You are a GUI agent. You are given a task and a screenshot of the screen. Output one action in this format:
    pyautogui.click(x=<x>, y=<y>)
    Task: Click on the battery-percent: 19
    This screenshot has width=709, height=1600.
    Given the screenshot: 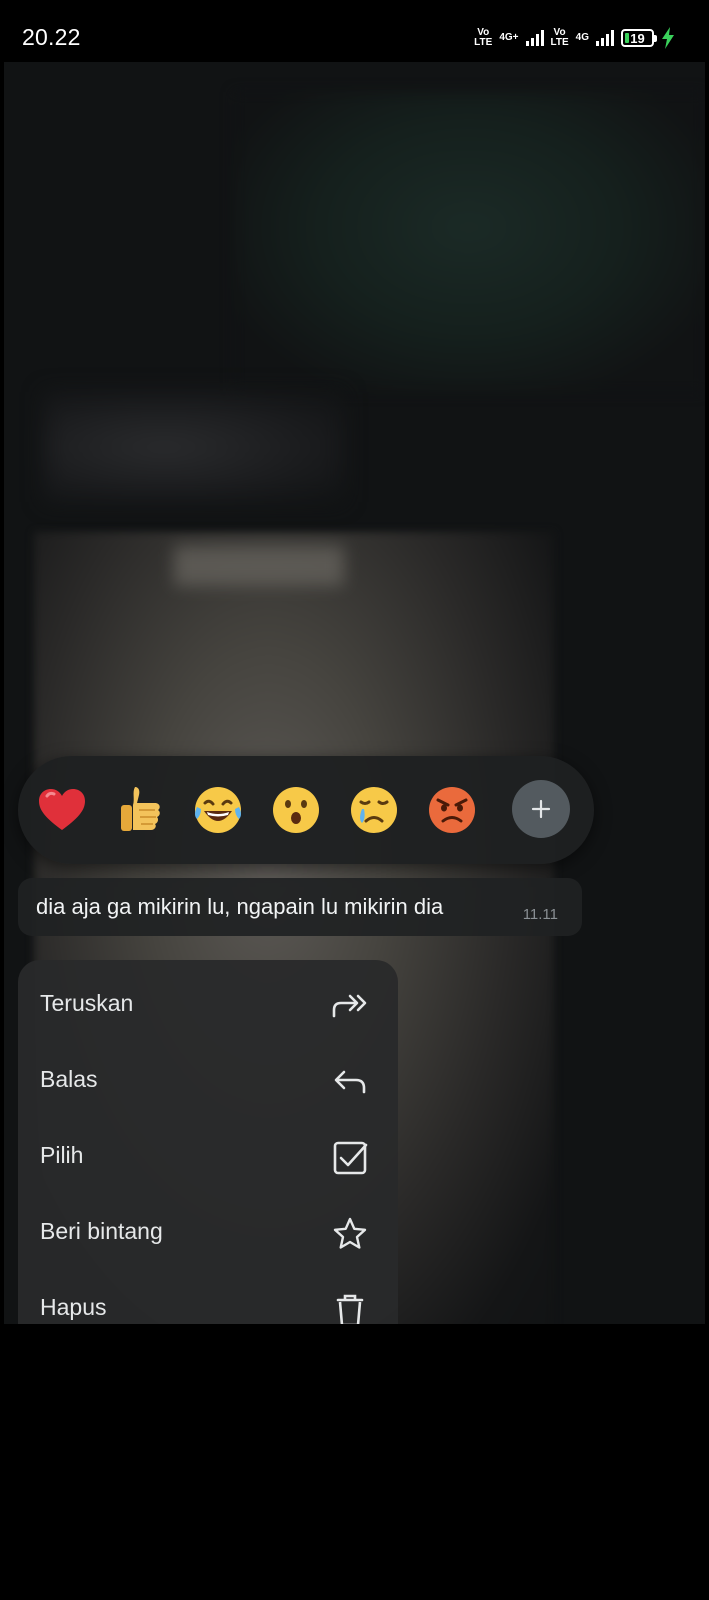 What is the action you would take?
    pyautogui.click(x=637, y=38)
    